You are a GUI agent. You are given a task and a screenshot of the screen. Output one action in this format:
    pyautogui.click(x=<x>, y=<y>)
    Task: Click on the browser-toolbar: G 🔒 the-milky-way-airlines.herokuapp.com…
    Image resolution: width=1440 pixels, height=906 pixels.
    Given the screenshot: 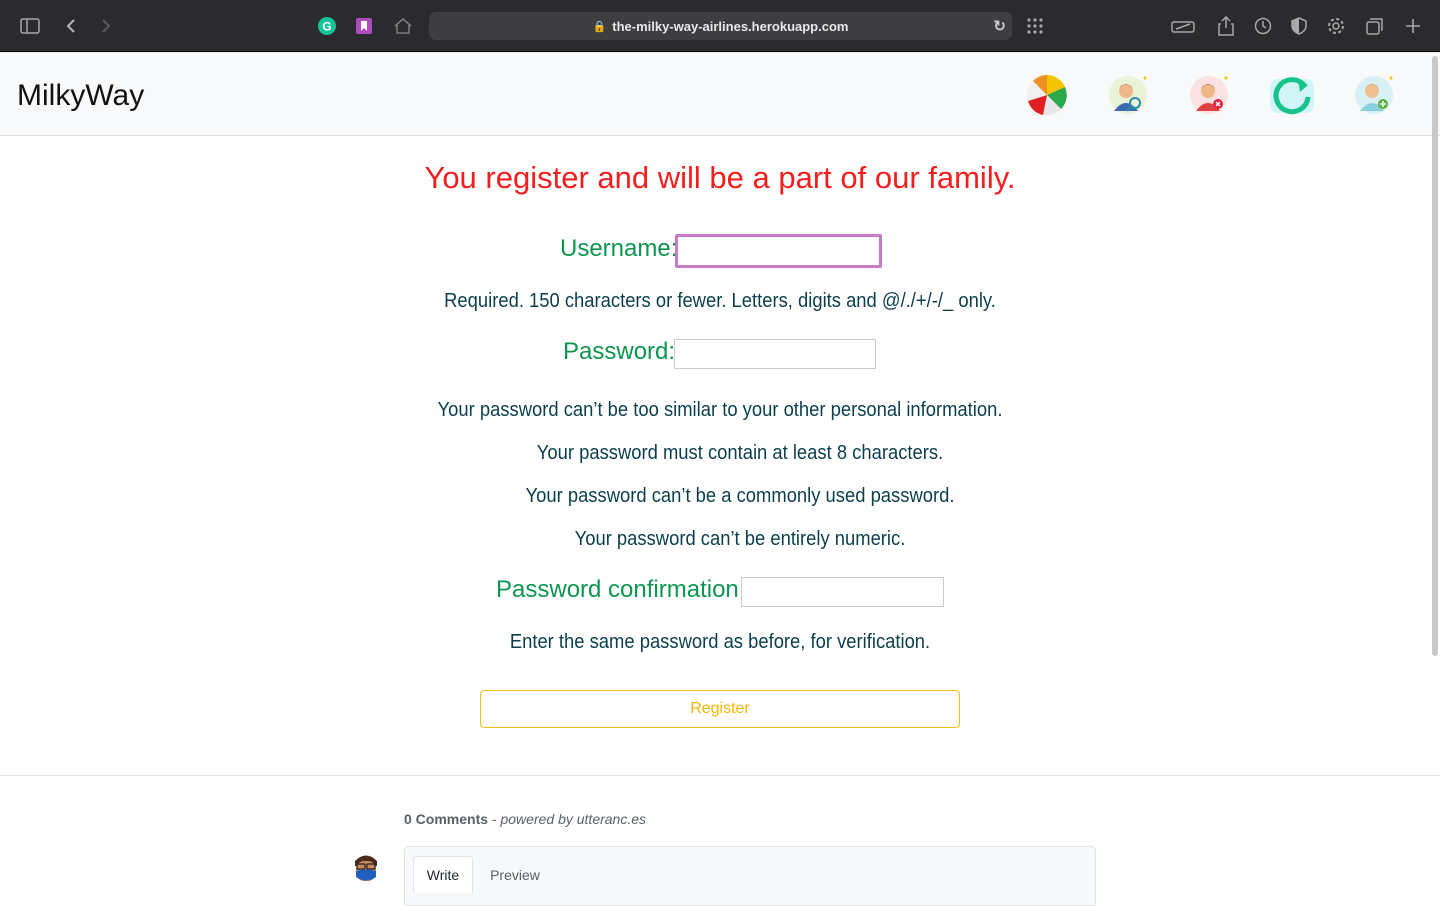 What is the action you would take?
    pyautogui.click(x=720, y=26)
    